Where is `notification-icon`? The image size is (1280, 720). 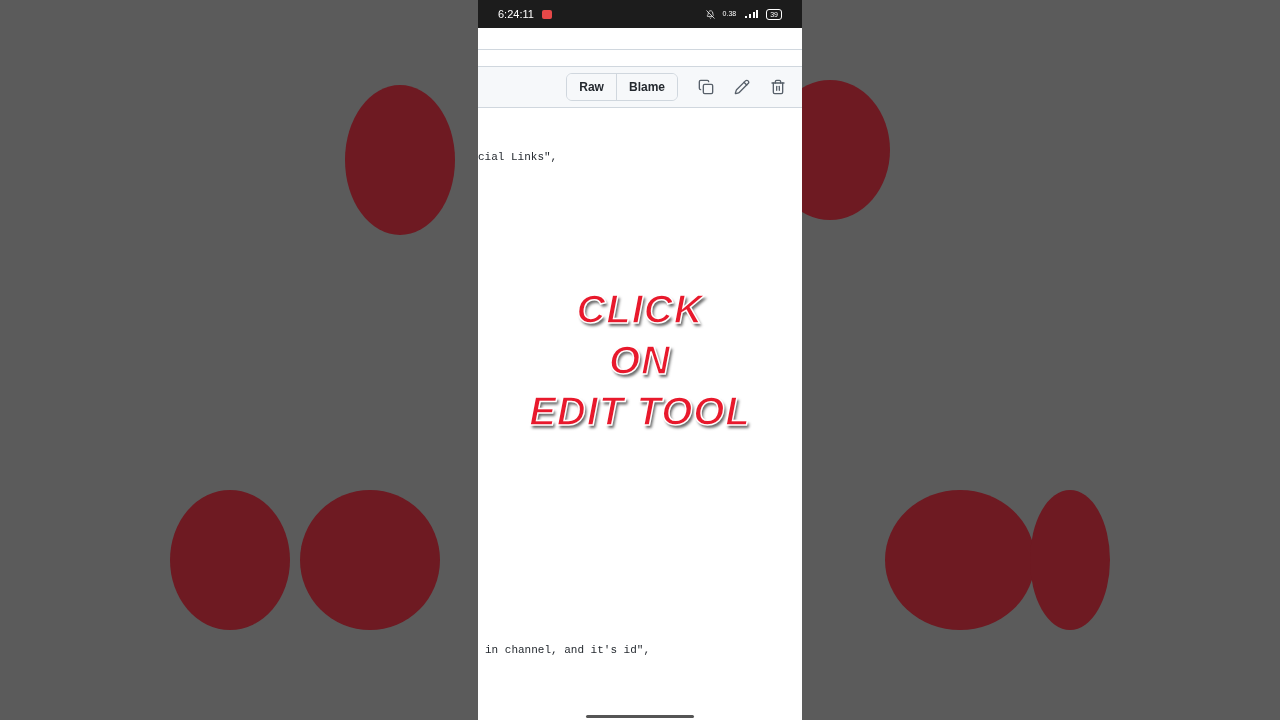 notification-icon is located at coordinates (546, 14).